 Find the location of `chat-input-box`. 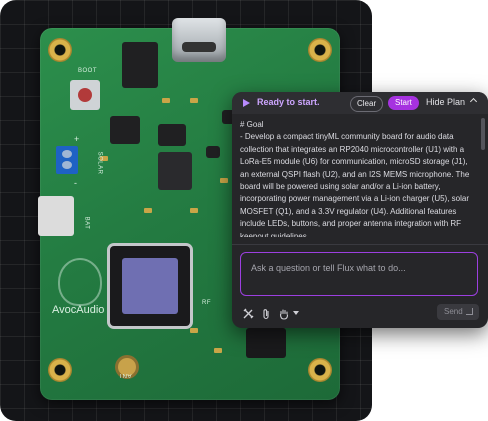

chat-input-box is located at coordinates (359, 274).